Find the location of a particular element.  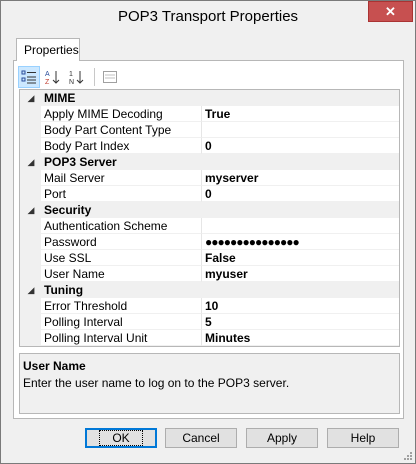

property-row: Body Part Content Type is located at coordinates (209, 130).